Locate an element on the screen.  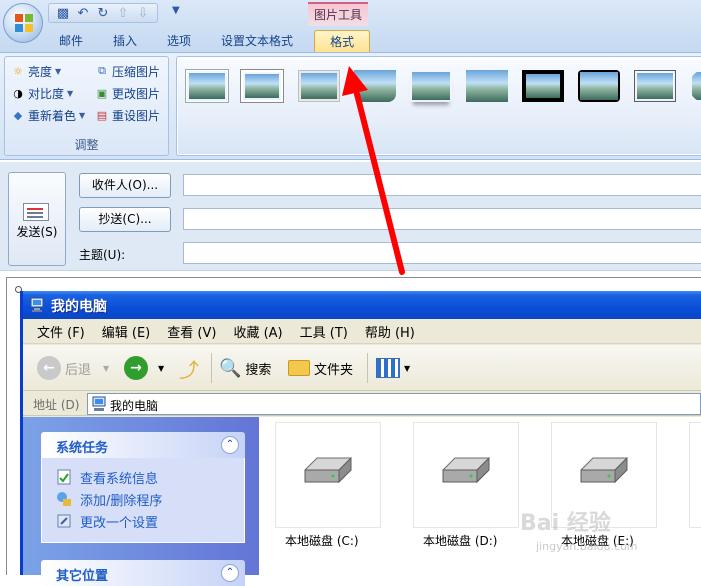
reset-picture-label: 重设图片 is located at coordinates (136, 115).